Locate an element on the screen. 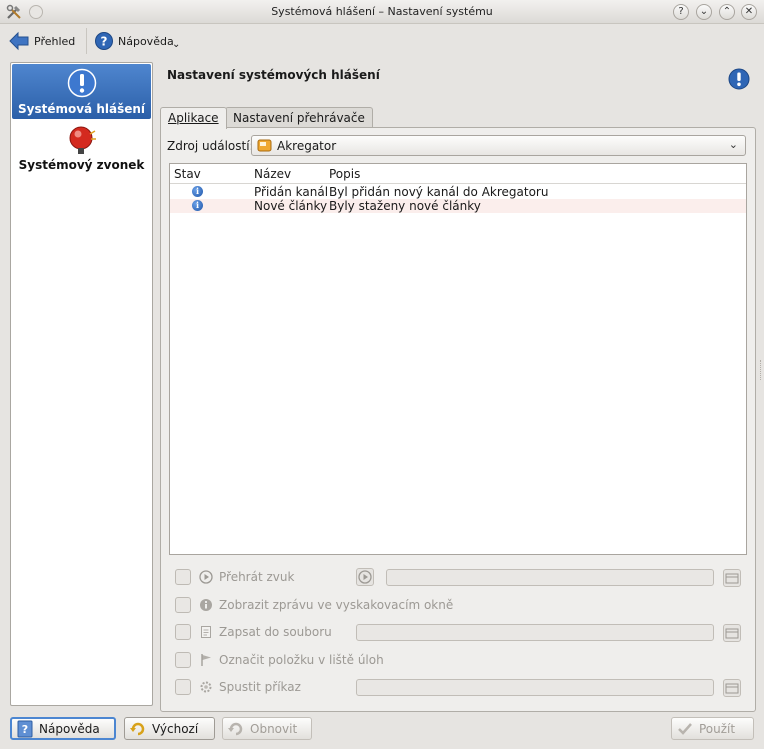  tab-label: Nastavení přehrávače is located at coordinates (299, 118).